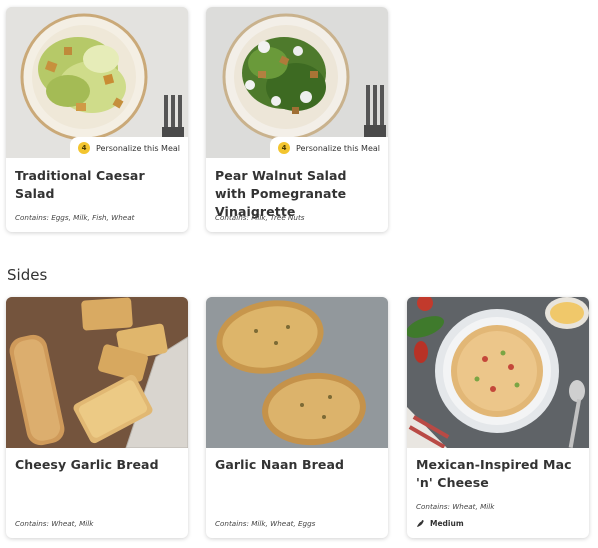 Image resolution: width=598 pixels, height=548 pixels. Describe the element at coordinates (265, 523) in the screenshot. I see `allergen-contains: Contains: Milk, Wheat, Eggs` at that location.